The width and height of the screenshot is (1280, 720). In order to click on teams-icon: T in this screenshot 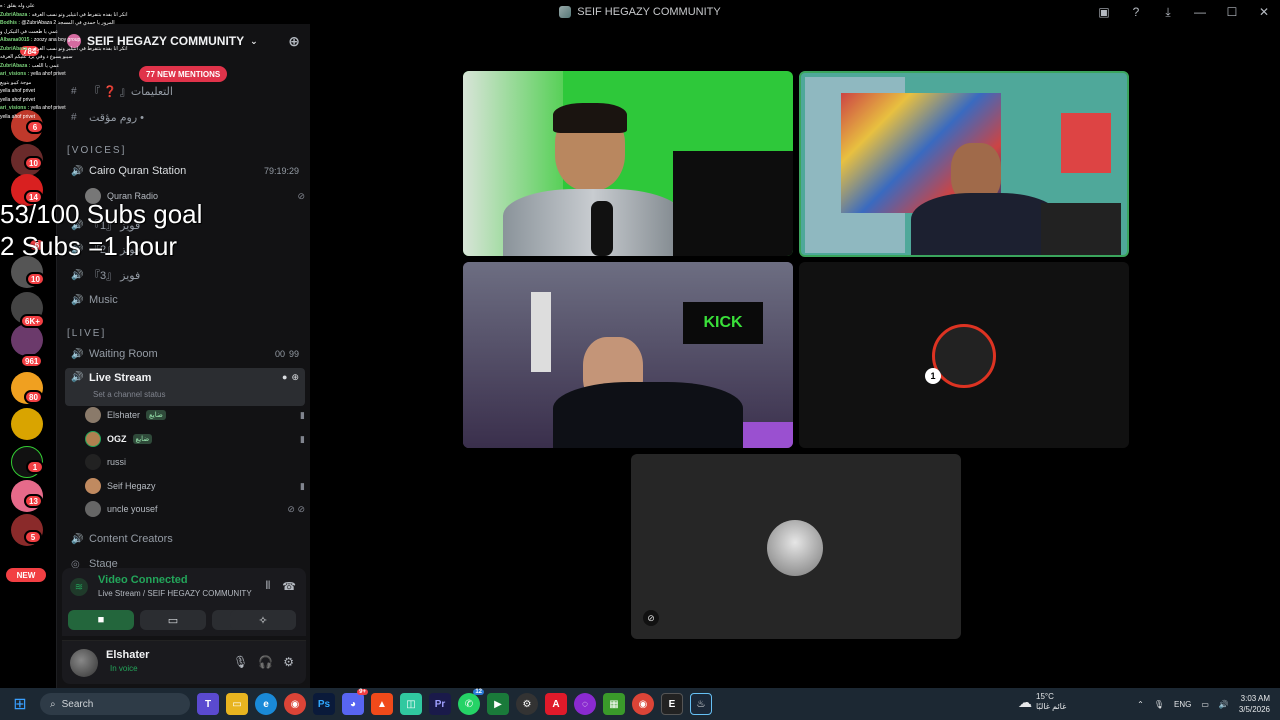, I will do `click(208, 704)`.